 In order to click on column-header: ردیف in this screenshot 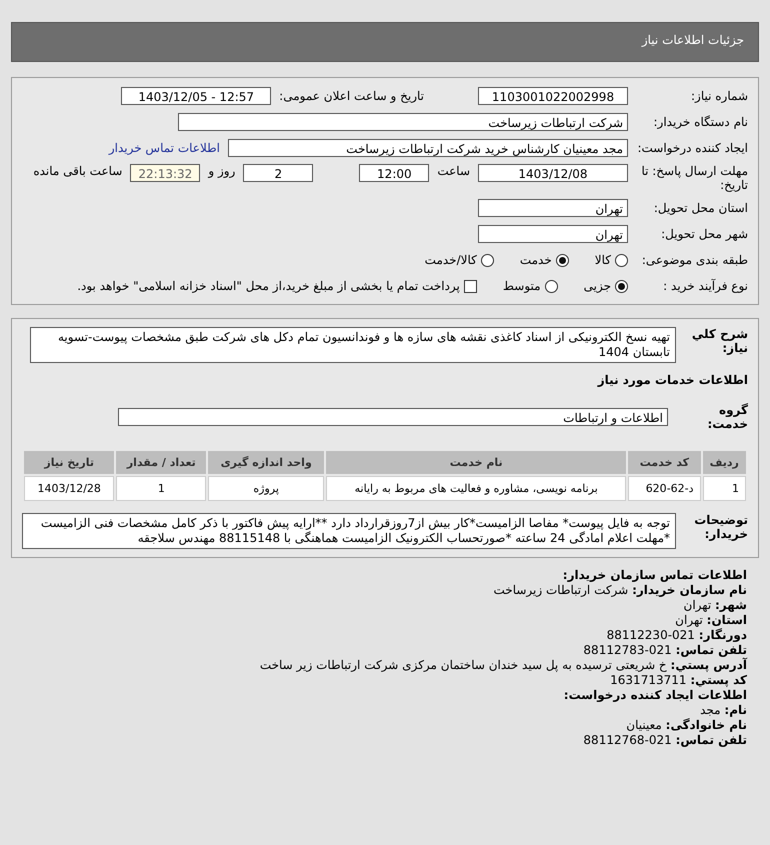, I will do `click(724, 462)`.